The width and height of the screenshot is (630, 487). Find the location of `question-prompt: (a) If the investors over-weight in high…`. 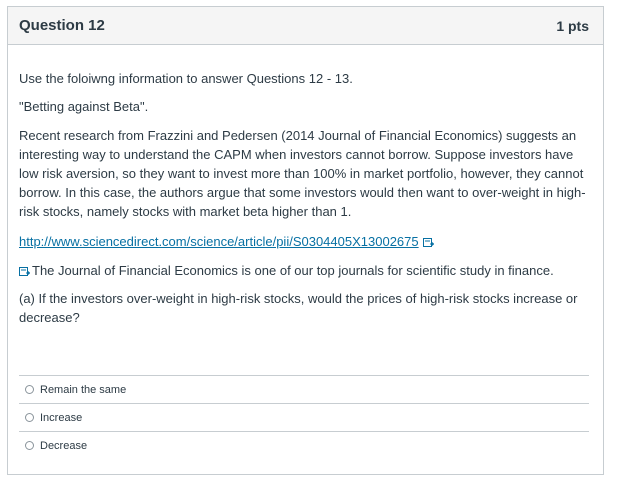

question-prompt: (a) If the investors over-weight in high… is located at coordinates (298, 308).